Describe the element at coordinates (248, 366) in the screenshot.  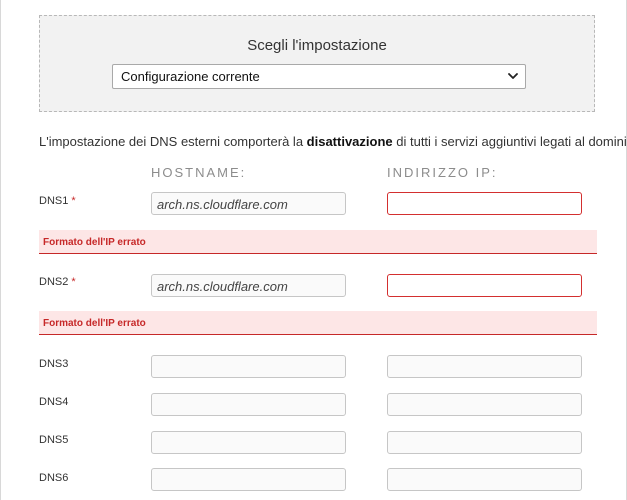
I see `dns3-hostname-input` at that location.